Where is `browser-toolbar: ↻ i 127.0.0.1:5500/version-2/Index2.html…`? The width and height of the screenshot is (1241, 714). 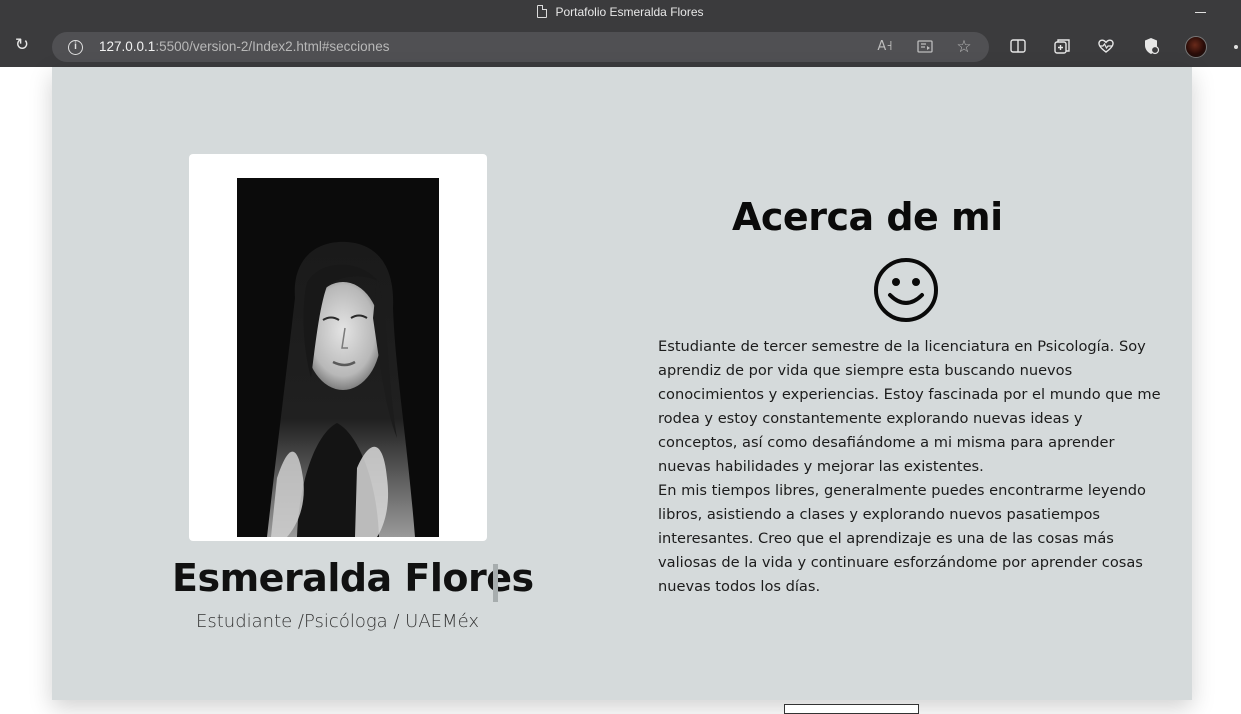
browser-toolbar: ↻ i 127.0.0.1:5500/version-2/Index2.html… is located at coordinates (620, 46).